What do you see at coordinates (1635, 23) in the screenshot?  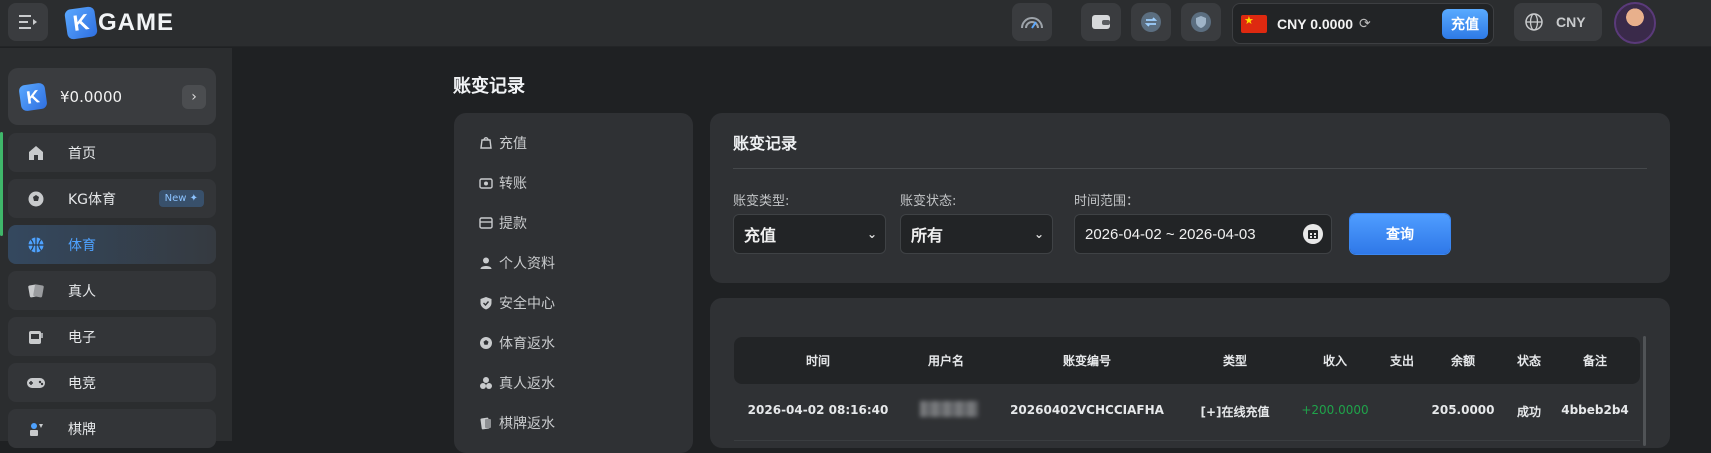 I see `user-avatar` at bounding box center [1635, 23].